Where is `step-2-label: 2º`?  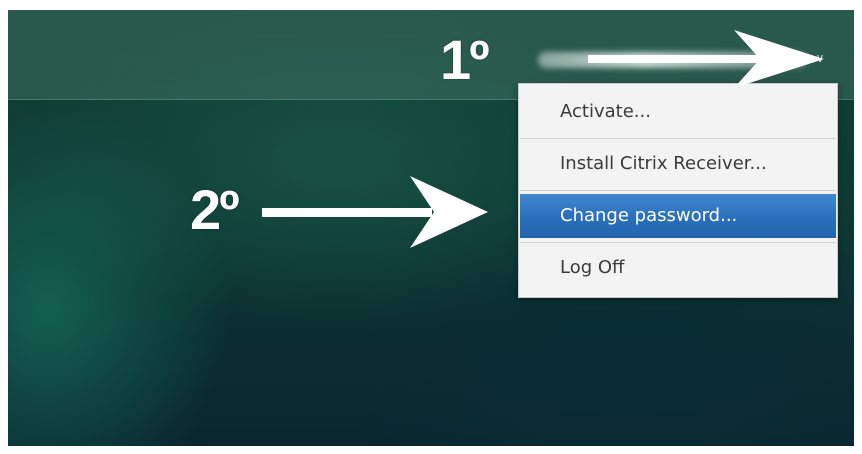 step-2-label: 2º is located at coordinates (215, 209).